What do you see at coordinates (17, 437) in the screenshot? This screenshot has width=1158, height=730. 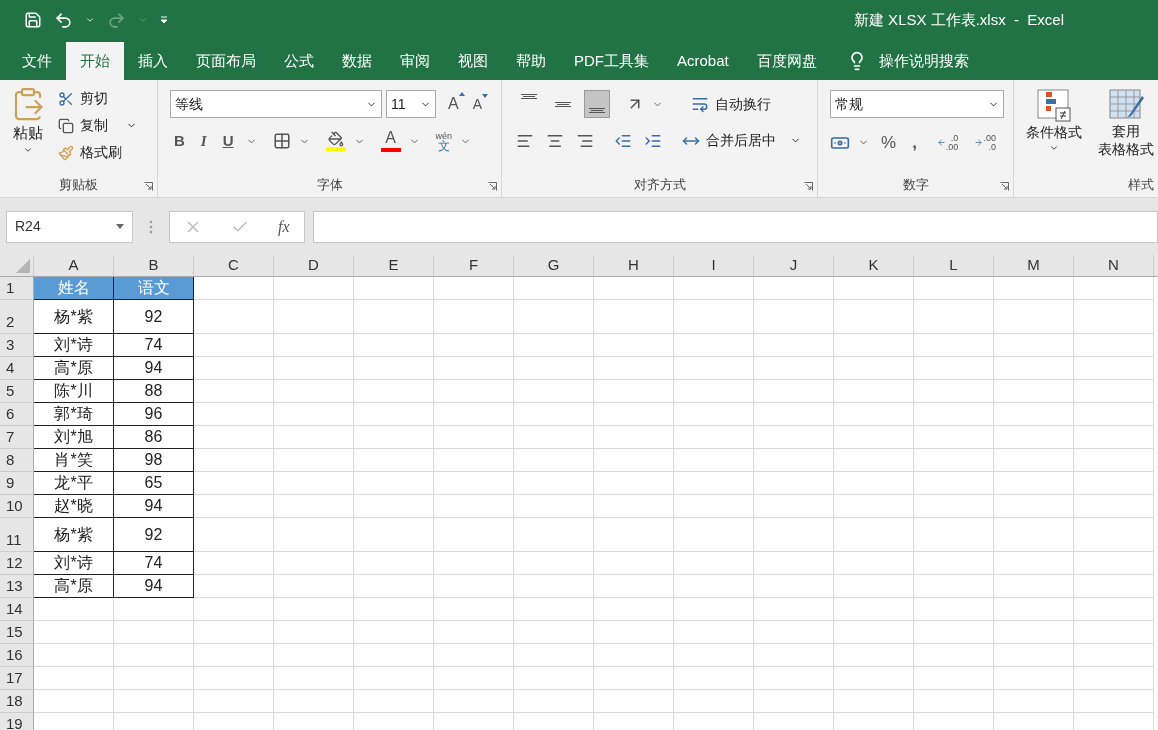 I see `row-header: 7` at bounding box center [17, 437].